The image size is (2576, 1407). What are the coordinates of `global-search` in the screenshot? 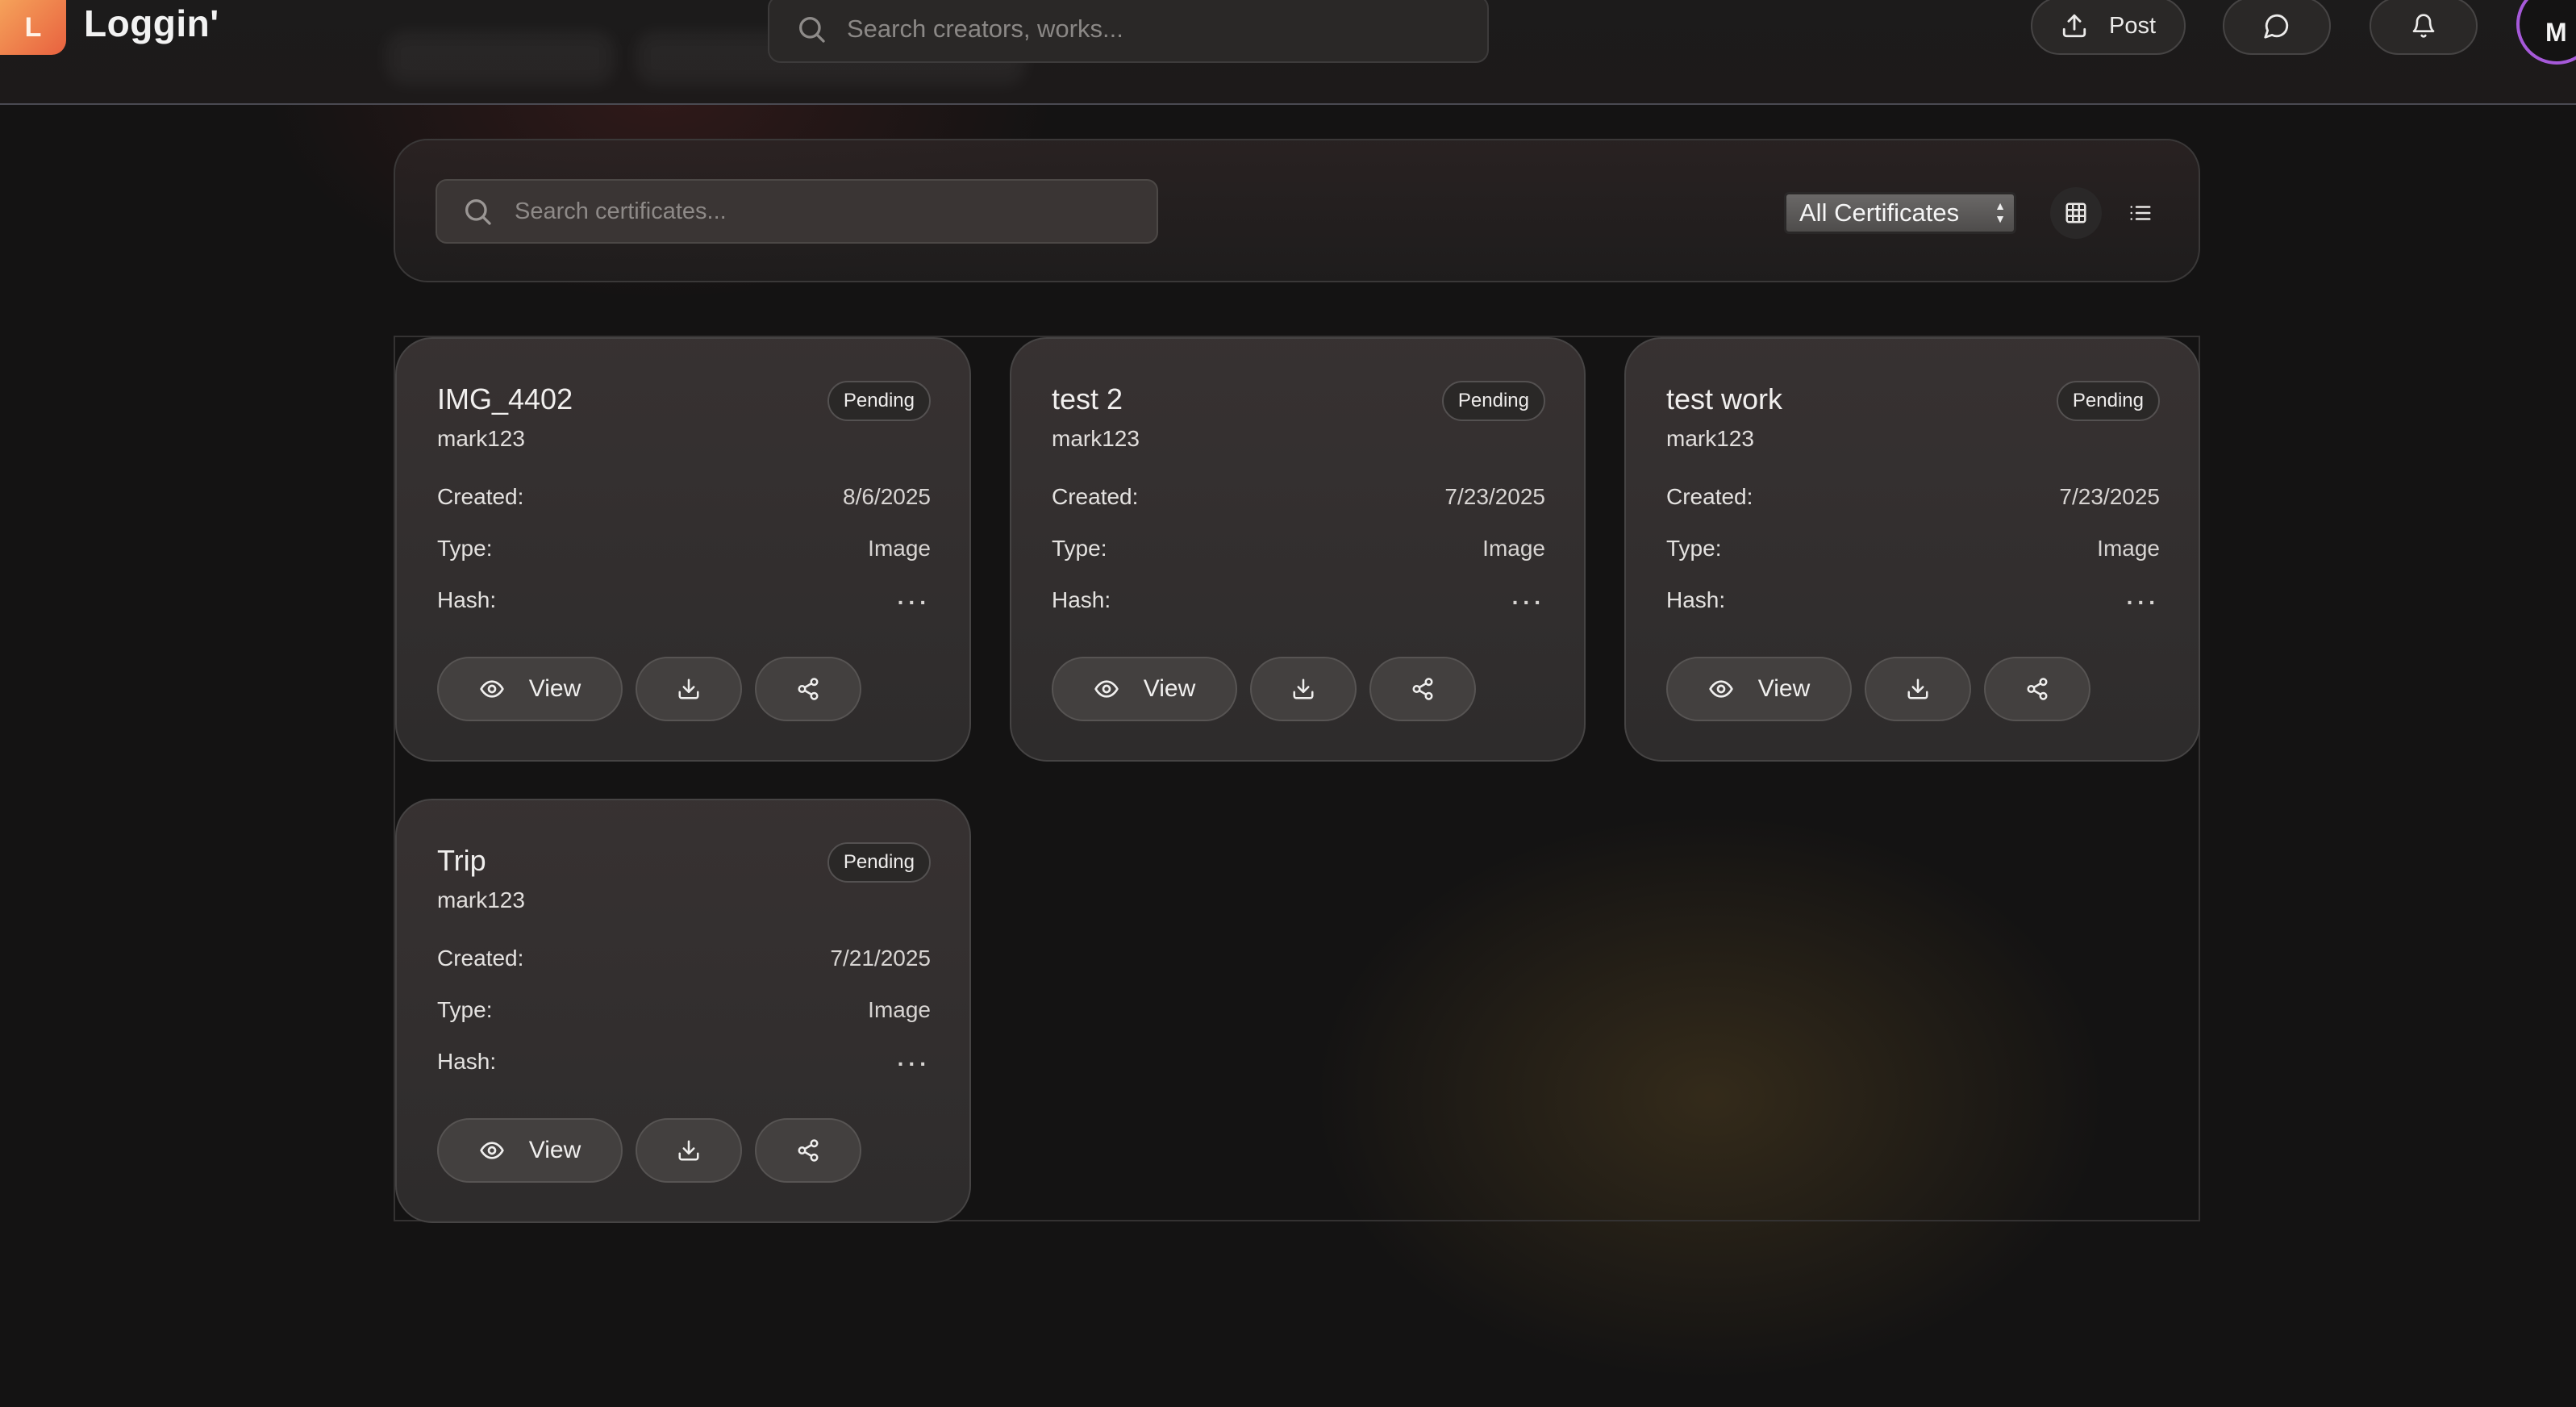 It's located at (1128, 31).